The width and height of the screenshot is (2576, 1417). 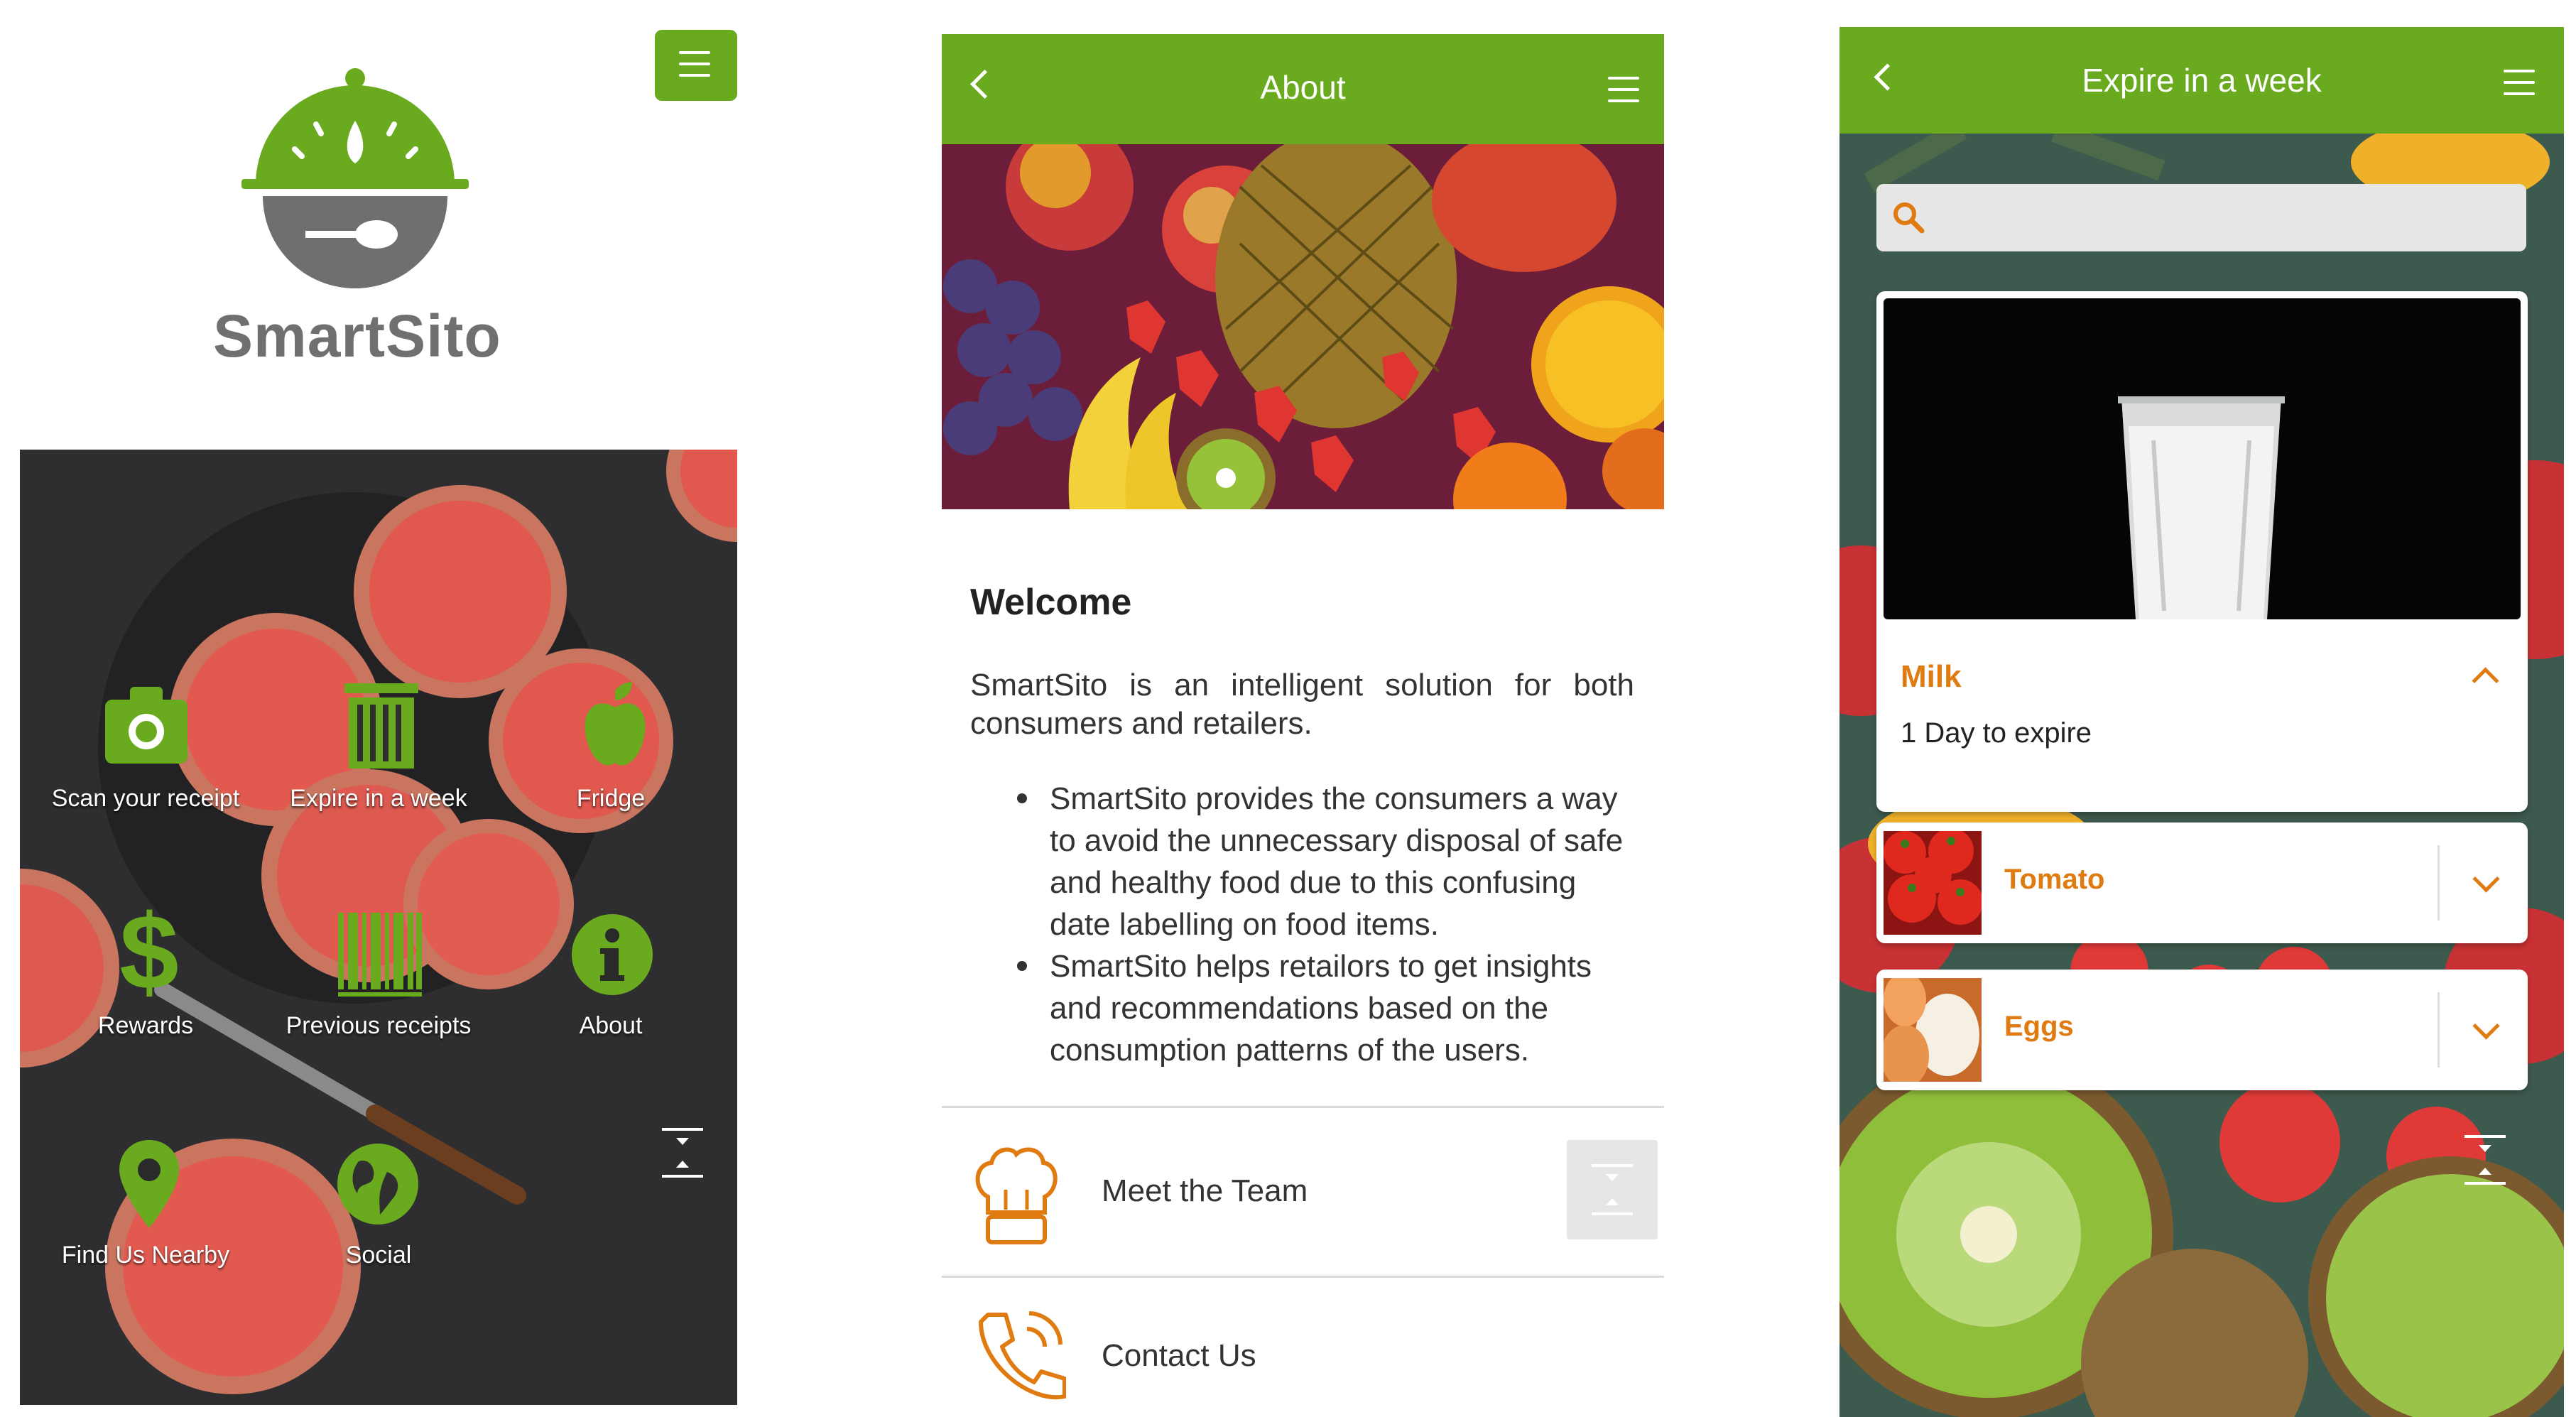 What do you see at coordinates (145, 1255) in the screenshot?
I see `tile-find-us: Find Us Nearby` at bounding box center [145, 1255].